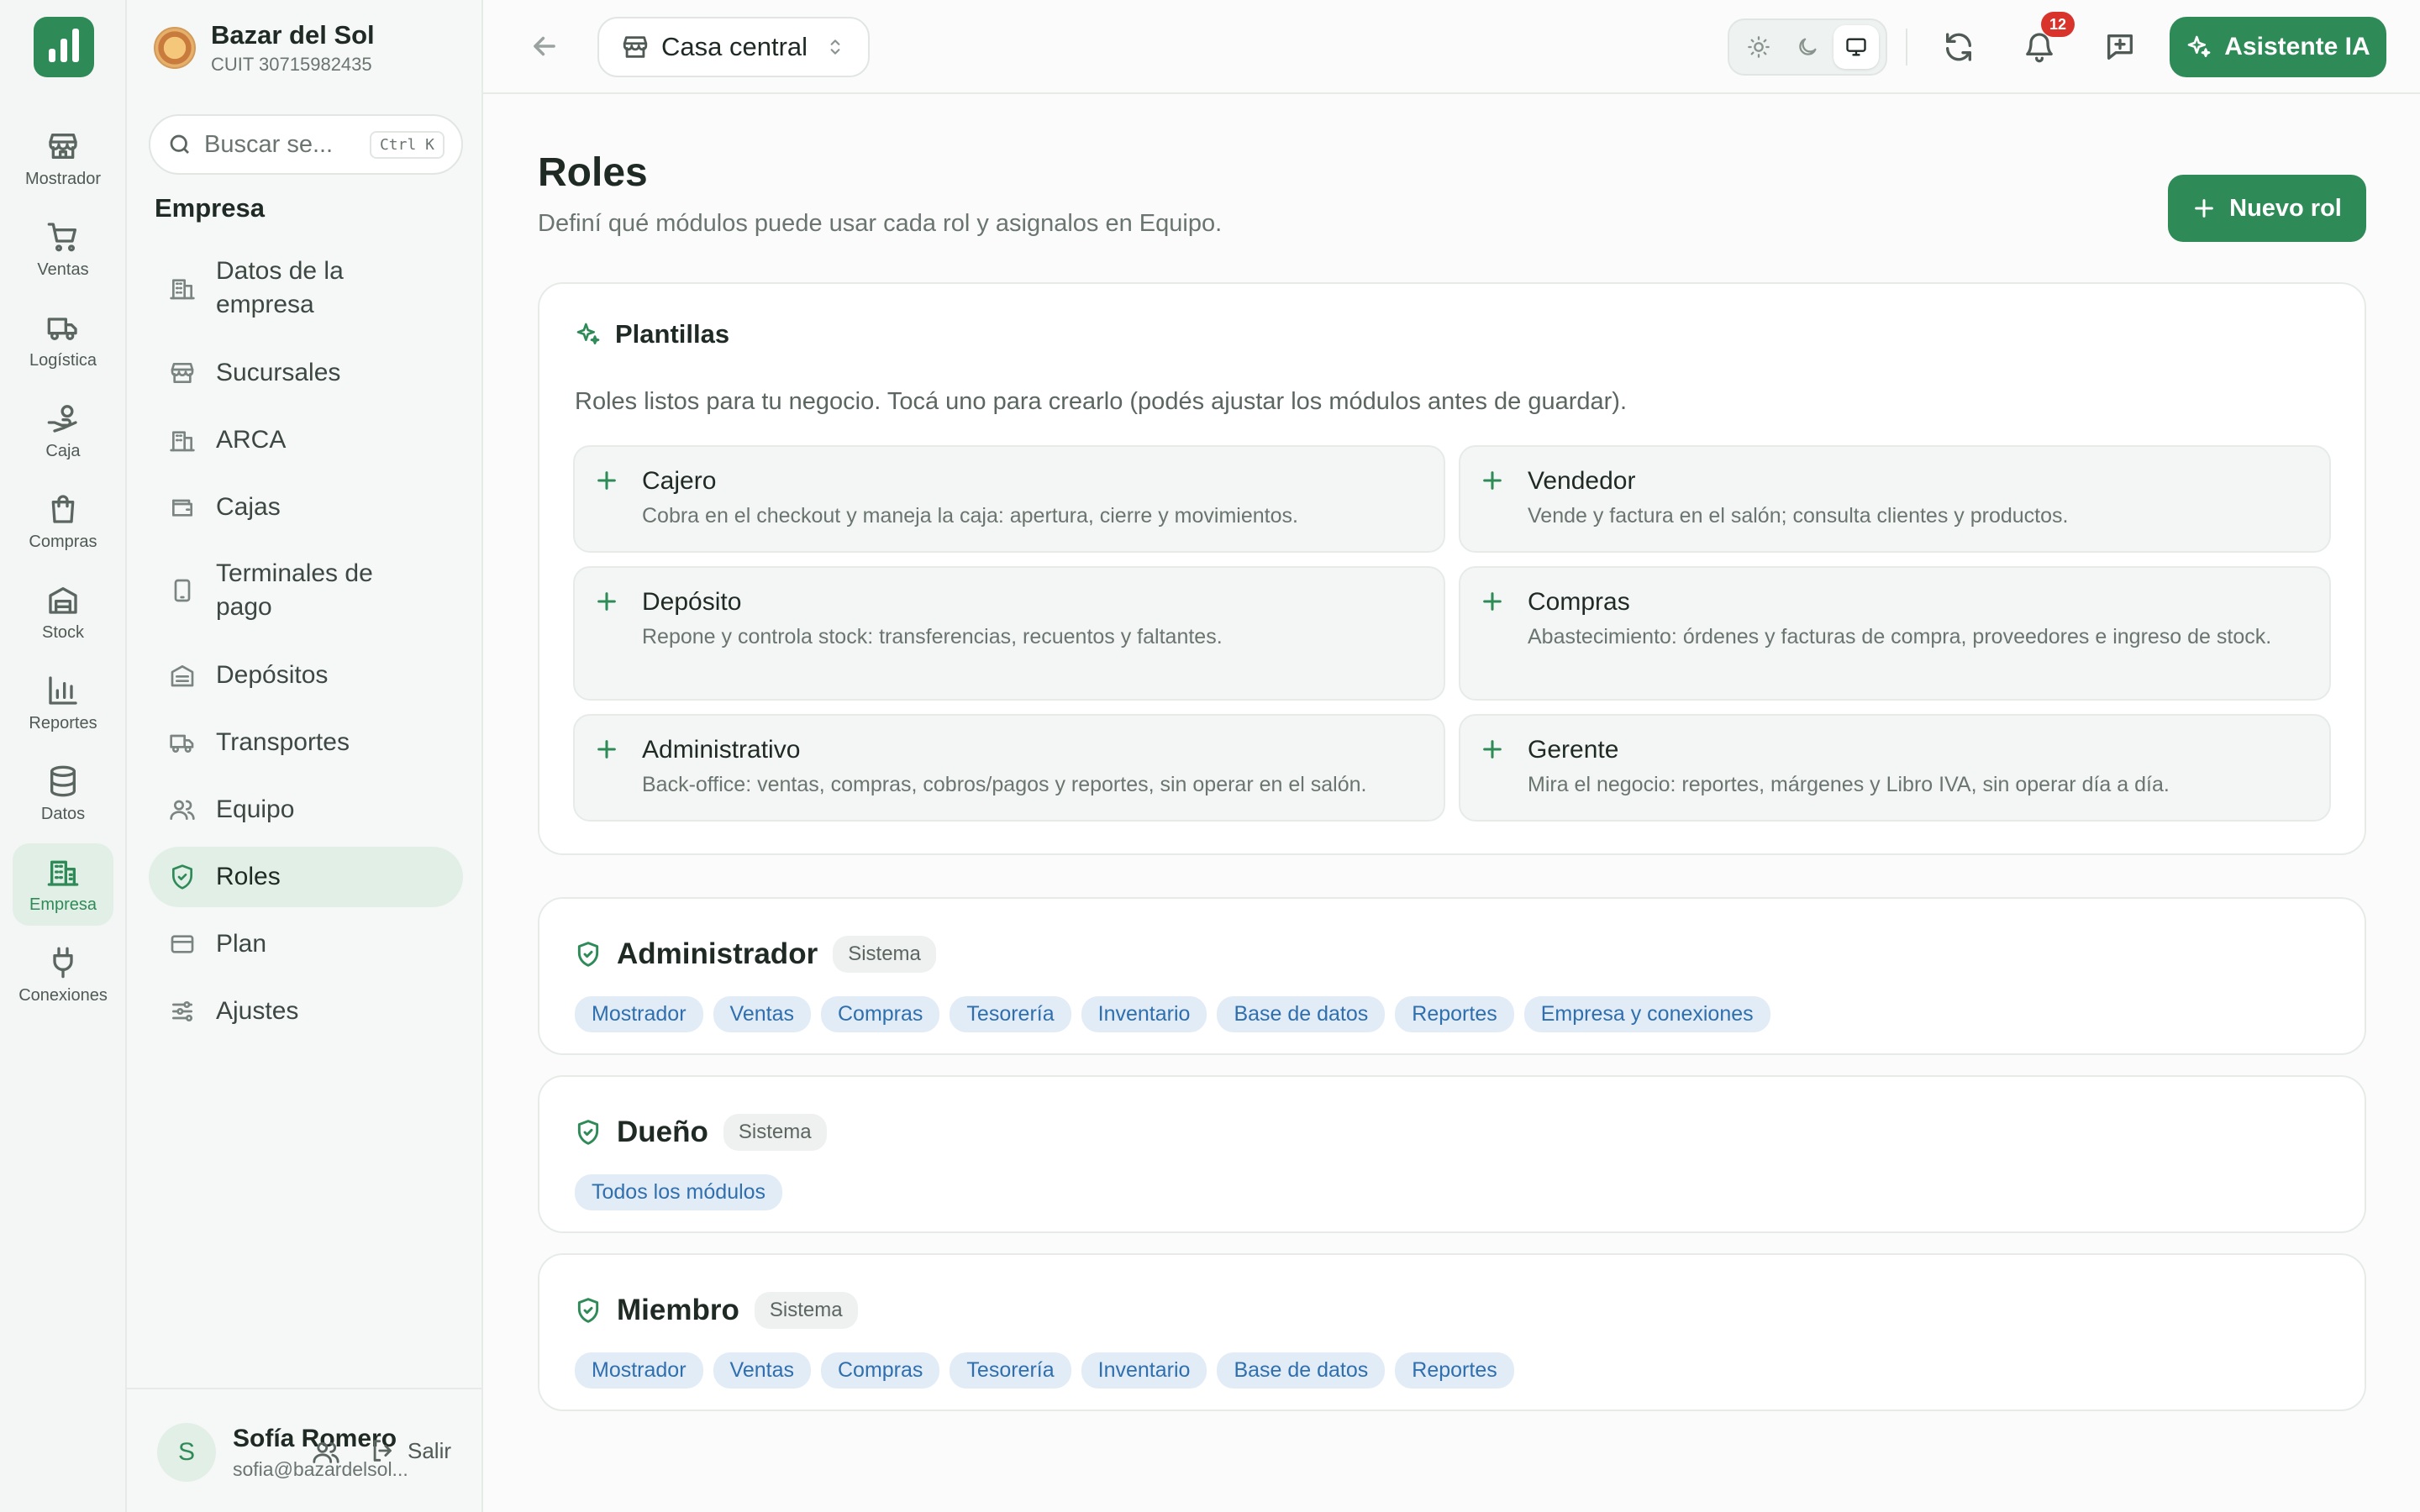 Image resolution: width=2420 pixels, height=1512 pixels. Describe the element at coordinates (306, 440) in the screenshot. I see `sidebar-item-arca: ARCA` at that location.